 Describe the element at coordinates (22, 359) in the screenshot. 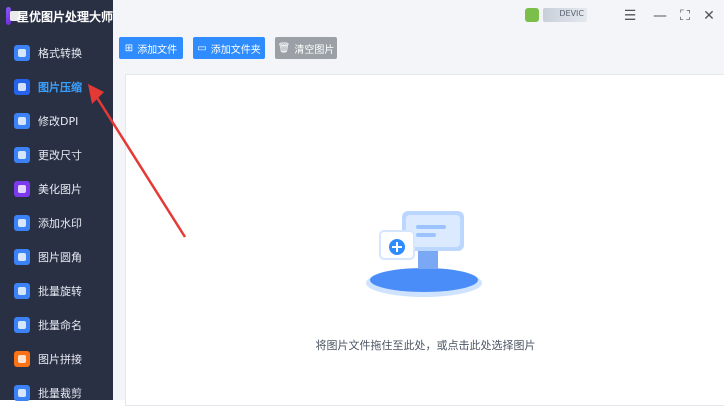

I see `image-stitch-icon` at that location.